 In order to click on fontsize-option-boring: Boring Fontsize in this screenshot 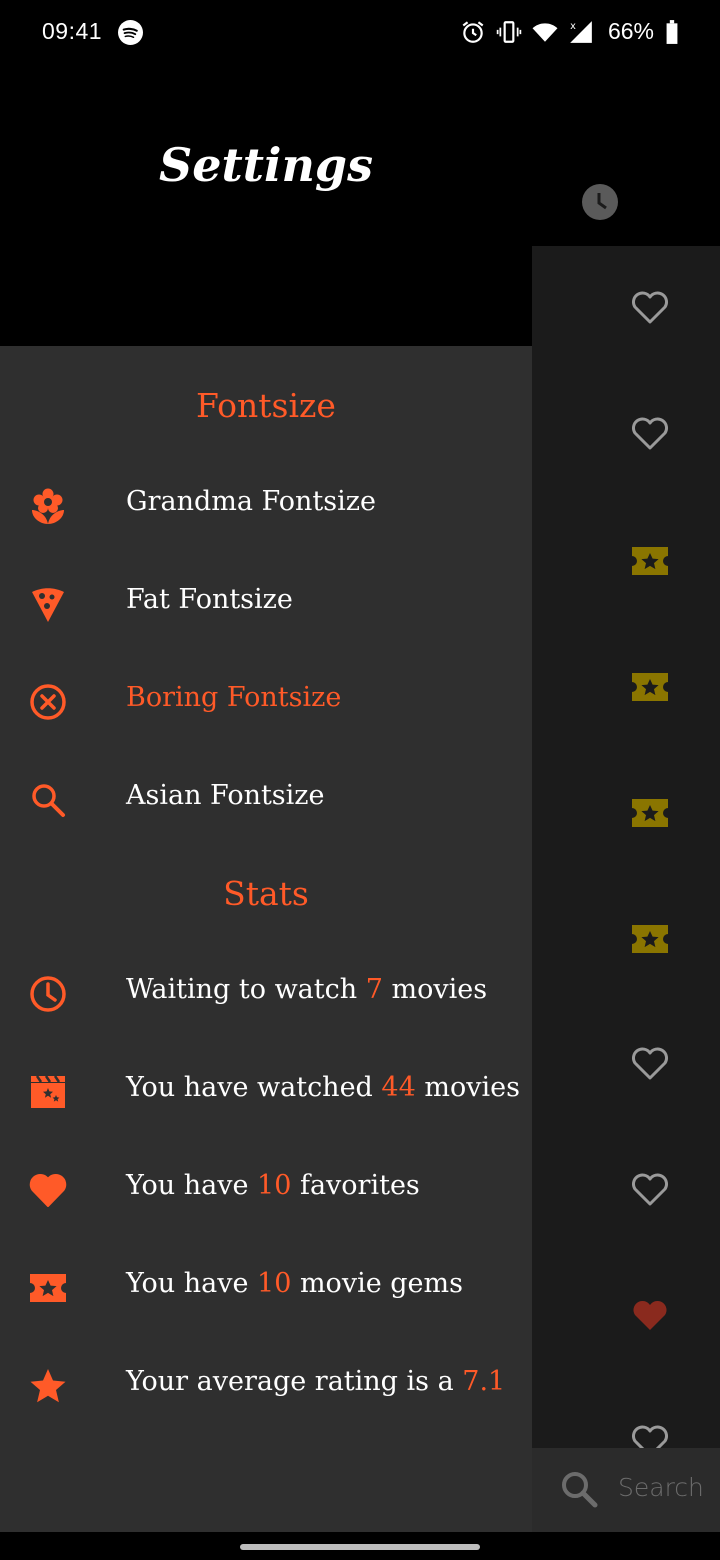, I will do `click(266, 700)`.